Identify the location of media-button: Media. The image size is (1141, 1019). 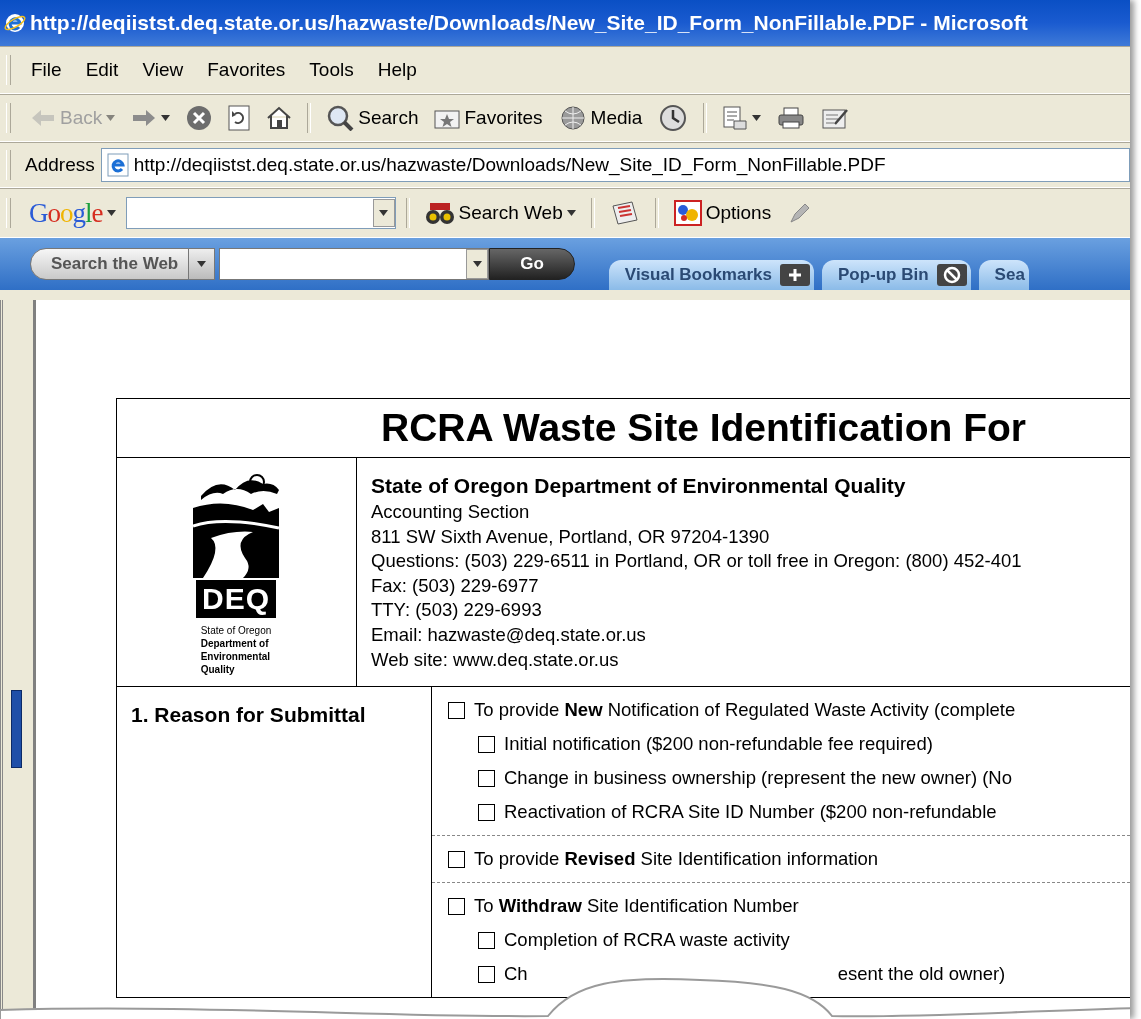
(600, 118).